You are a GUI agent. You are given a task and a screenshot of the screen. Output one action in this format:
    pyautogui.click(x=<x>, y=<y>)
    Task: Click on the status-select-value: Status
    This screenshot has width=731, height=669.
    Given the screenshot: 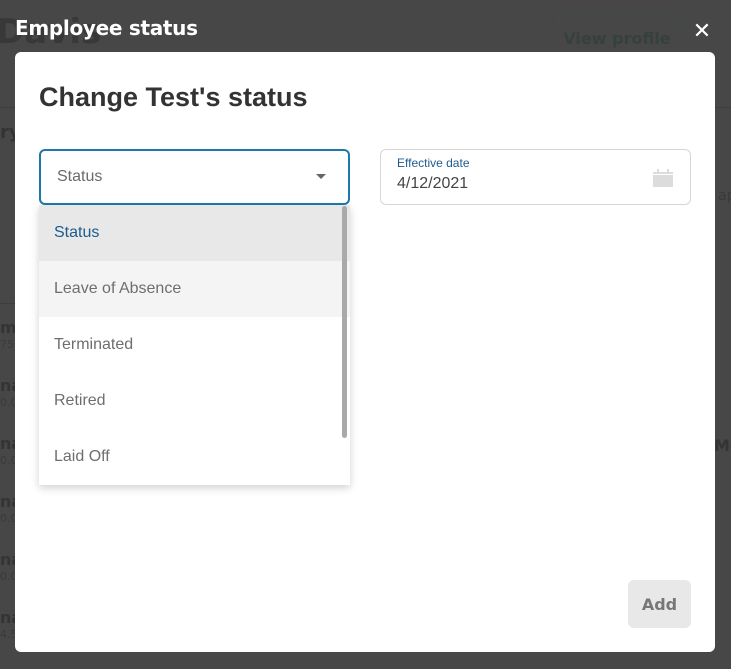 What is the action you would take?
    pyautogui.click(x=80, y=176)
    